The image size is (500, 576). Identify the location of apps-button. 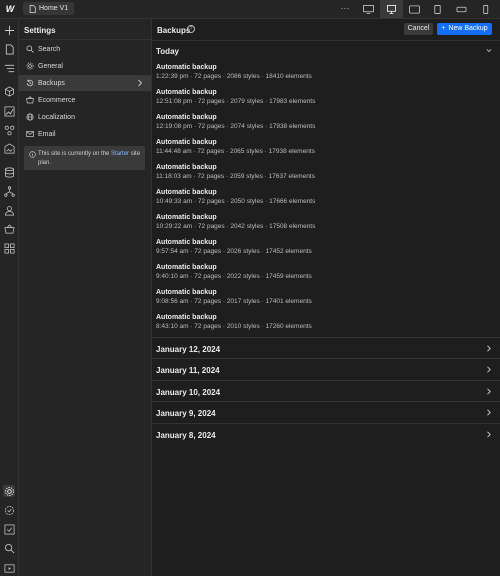
(9, 248).